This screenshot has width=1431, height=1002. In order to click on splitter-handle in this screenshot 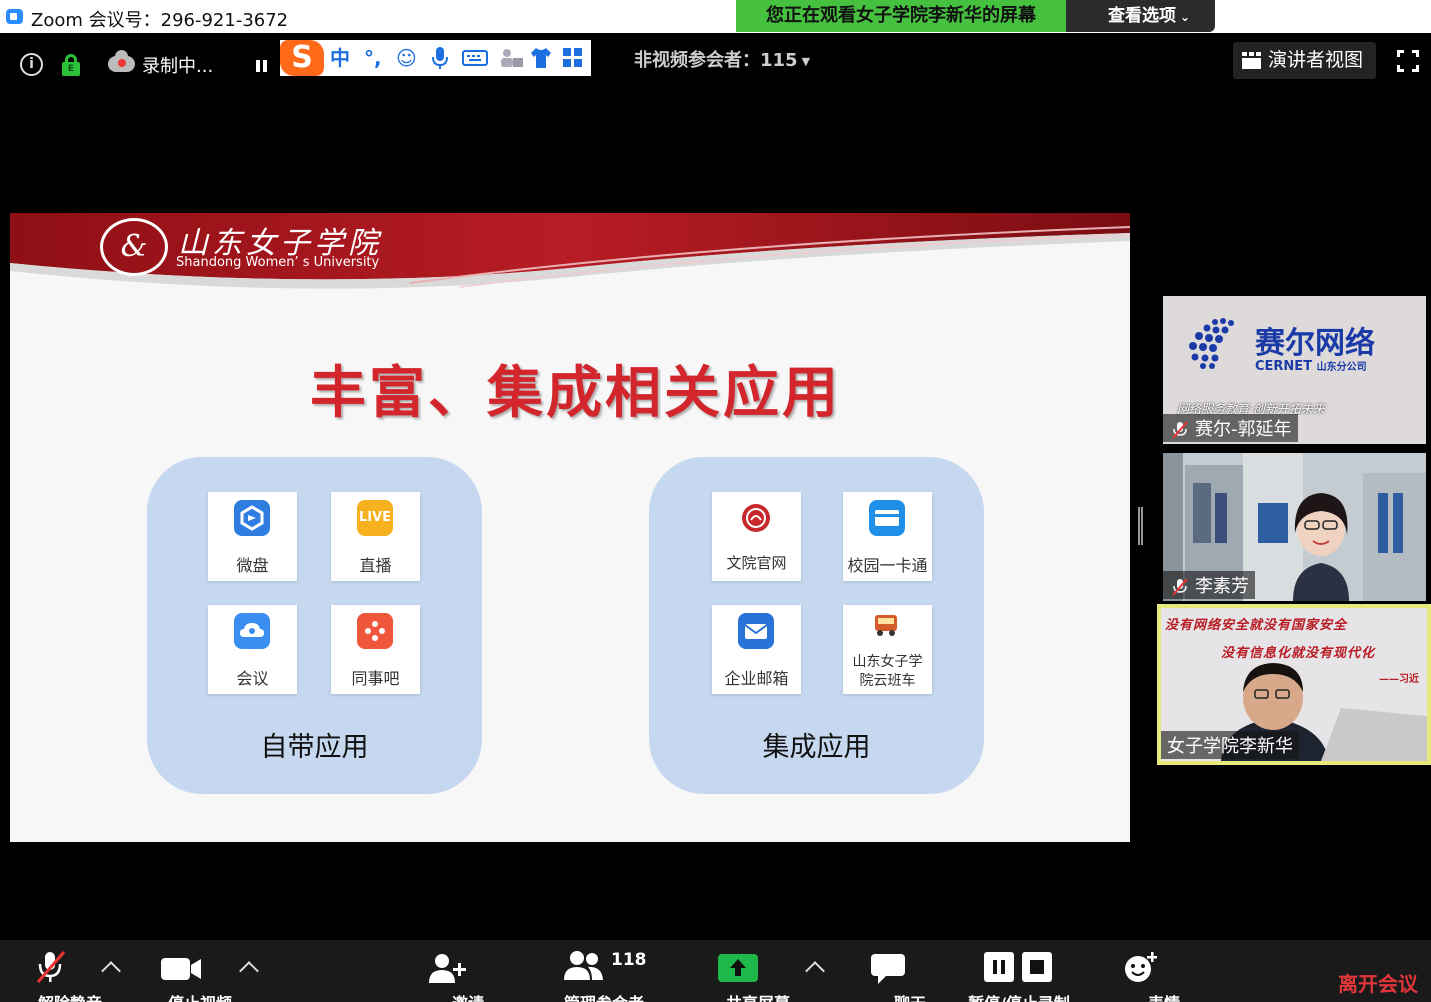, I will do `click(1140, 526)`.